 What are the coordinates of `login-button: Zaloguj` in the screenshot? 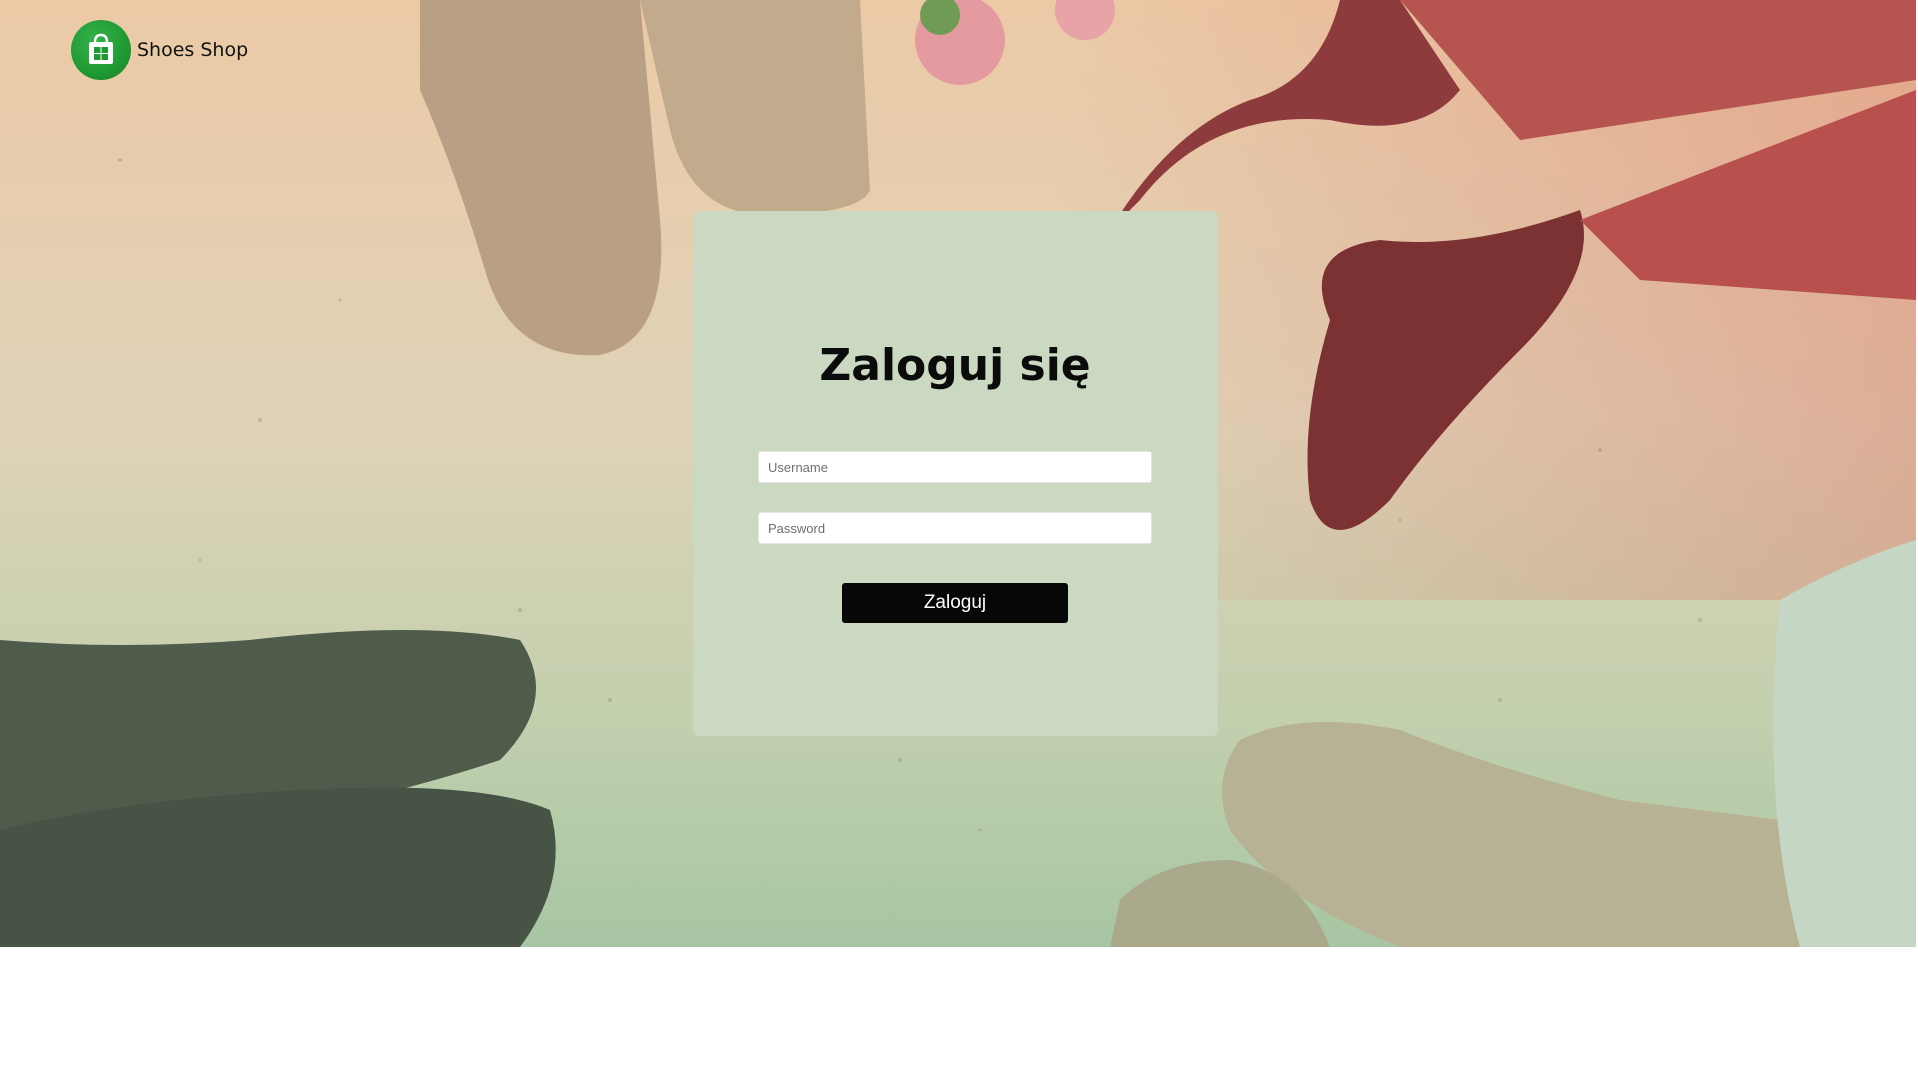 It's located at (955, 603).